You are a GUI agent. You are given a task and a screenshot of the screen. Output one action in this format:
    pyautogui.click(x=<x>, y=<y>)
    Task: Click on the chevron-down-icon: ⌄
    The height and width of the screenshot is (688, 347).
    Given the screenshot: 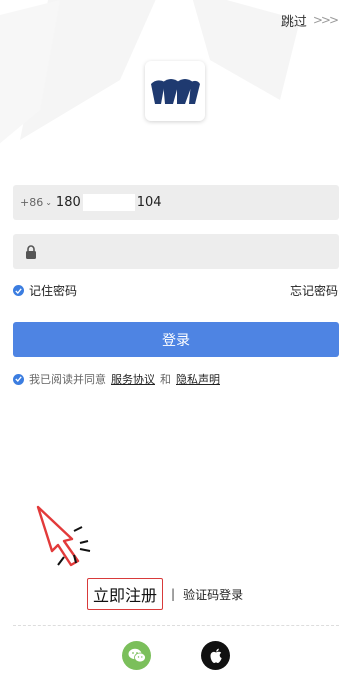 What is the action you would take?
    pyautogui.click(x=48, y=202)
    